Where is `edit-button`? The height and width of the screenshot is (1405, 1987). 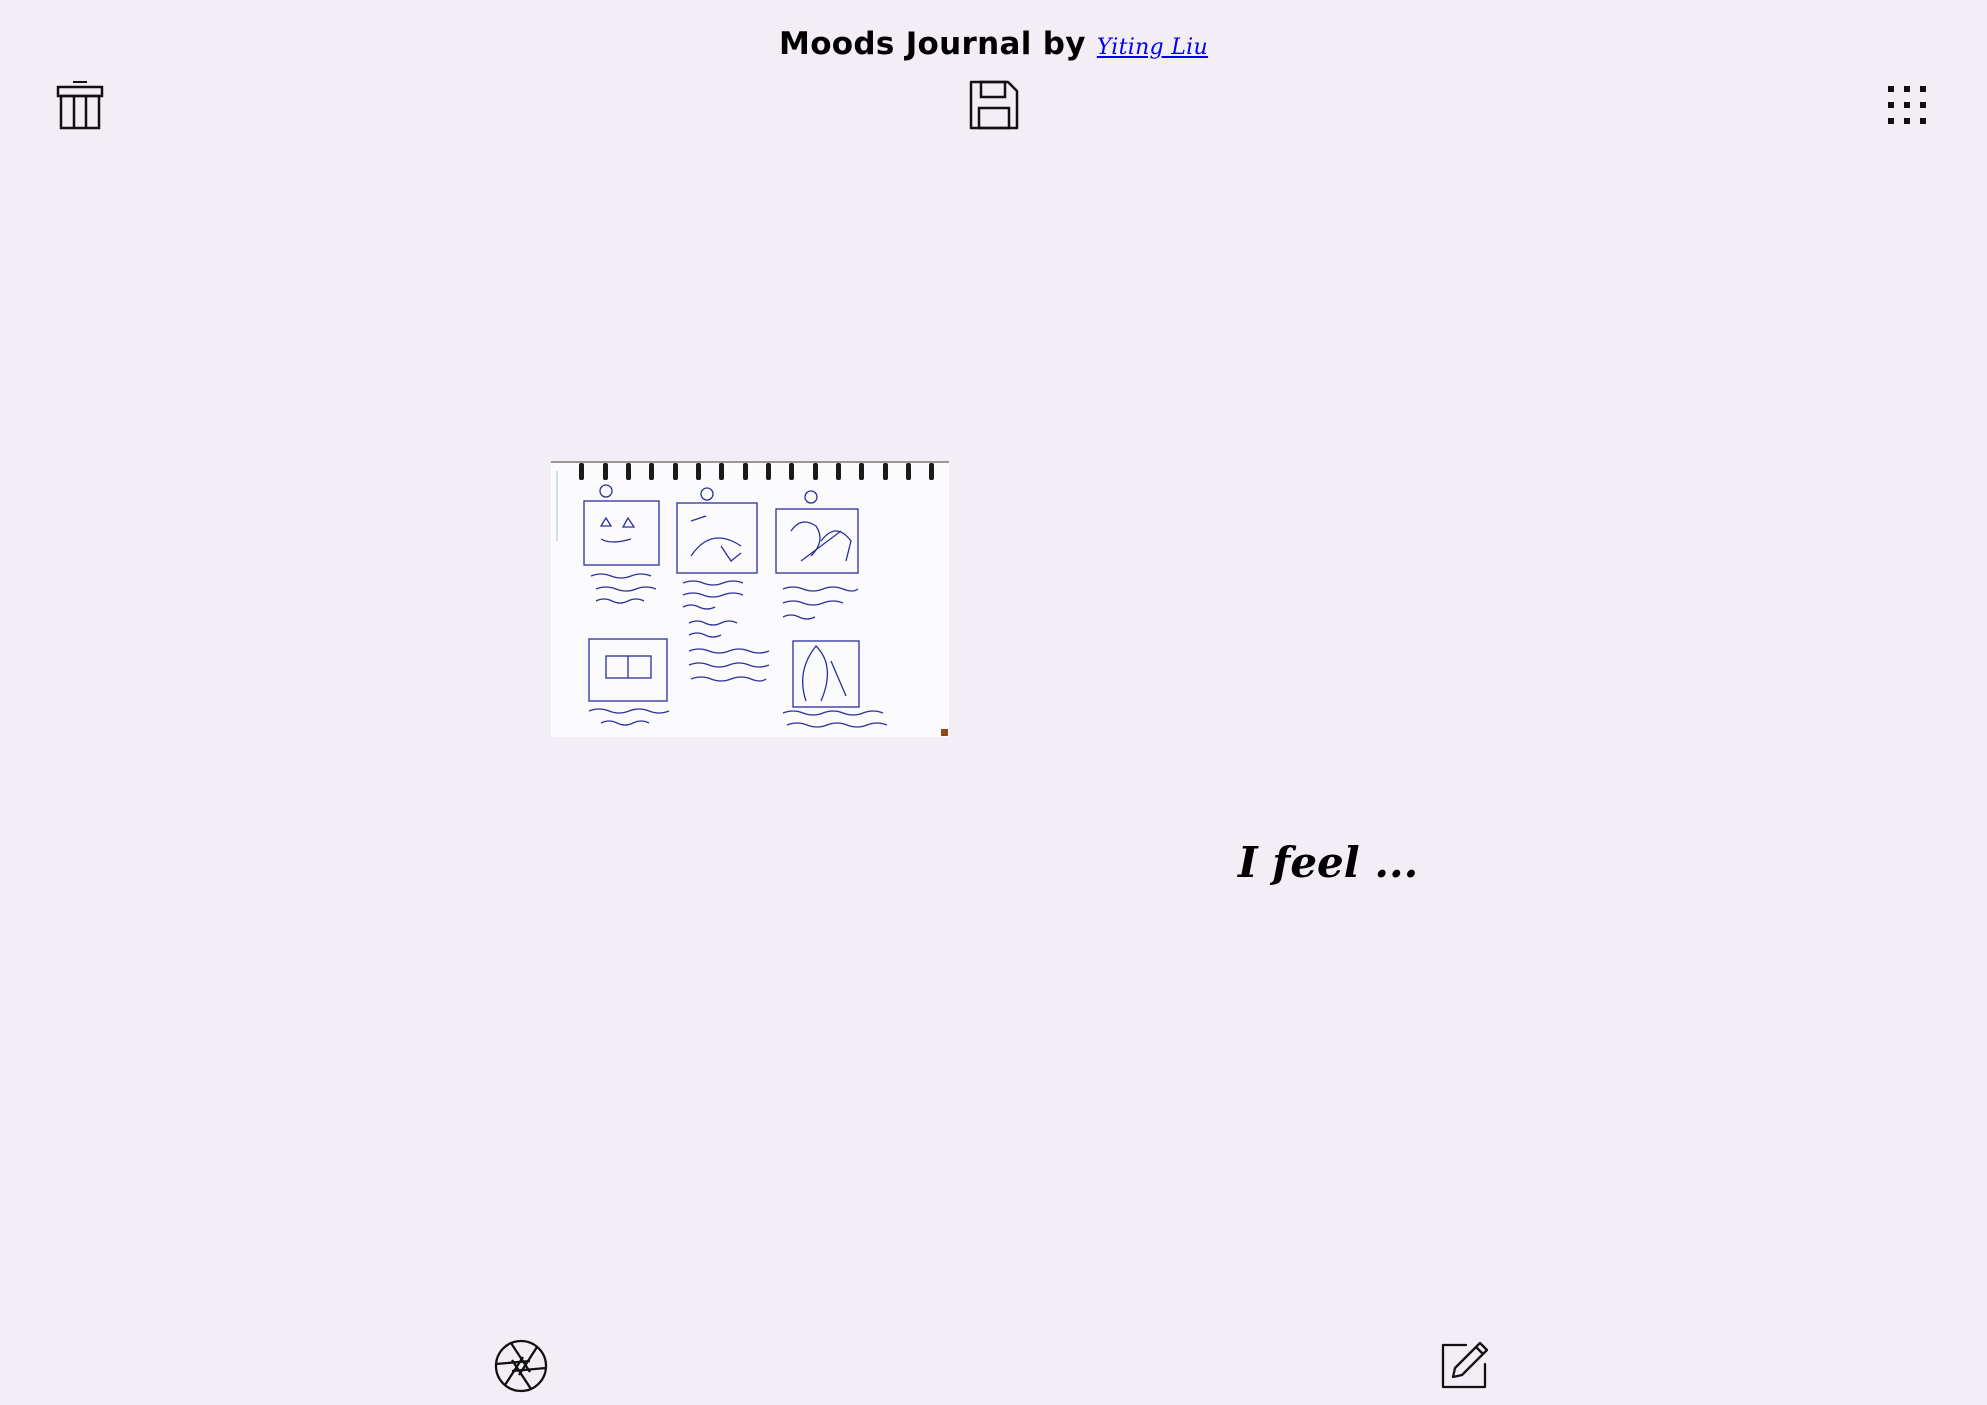 edit-button is located at coordinates (1465, 1365).